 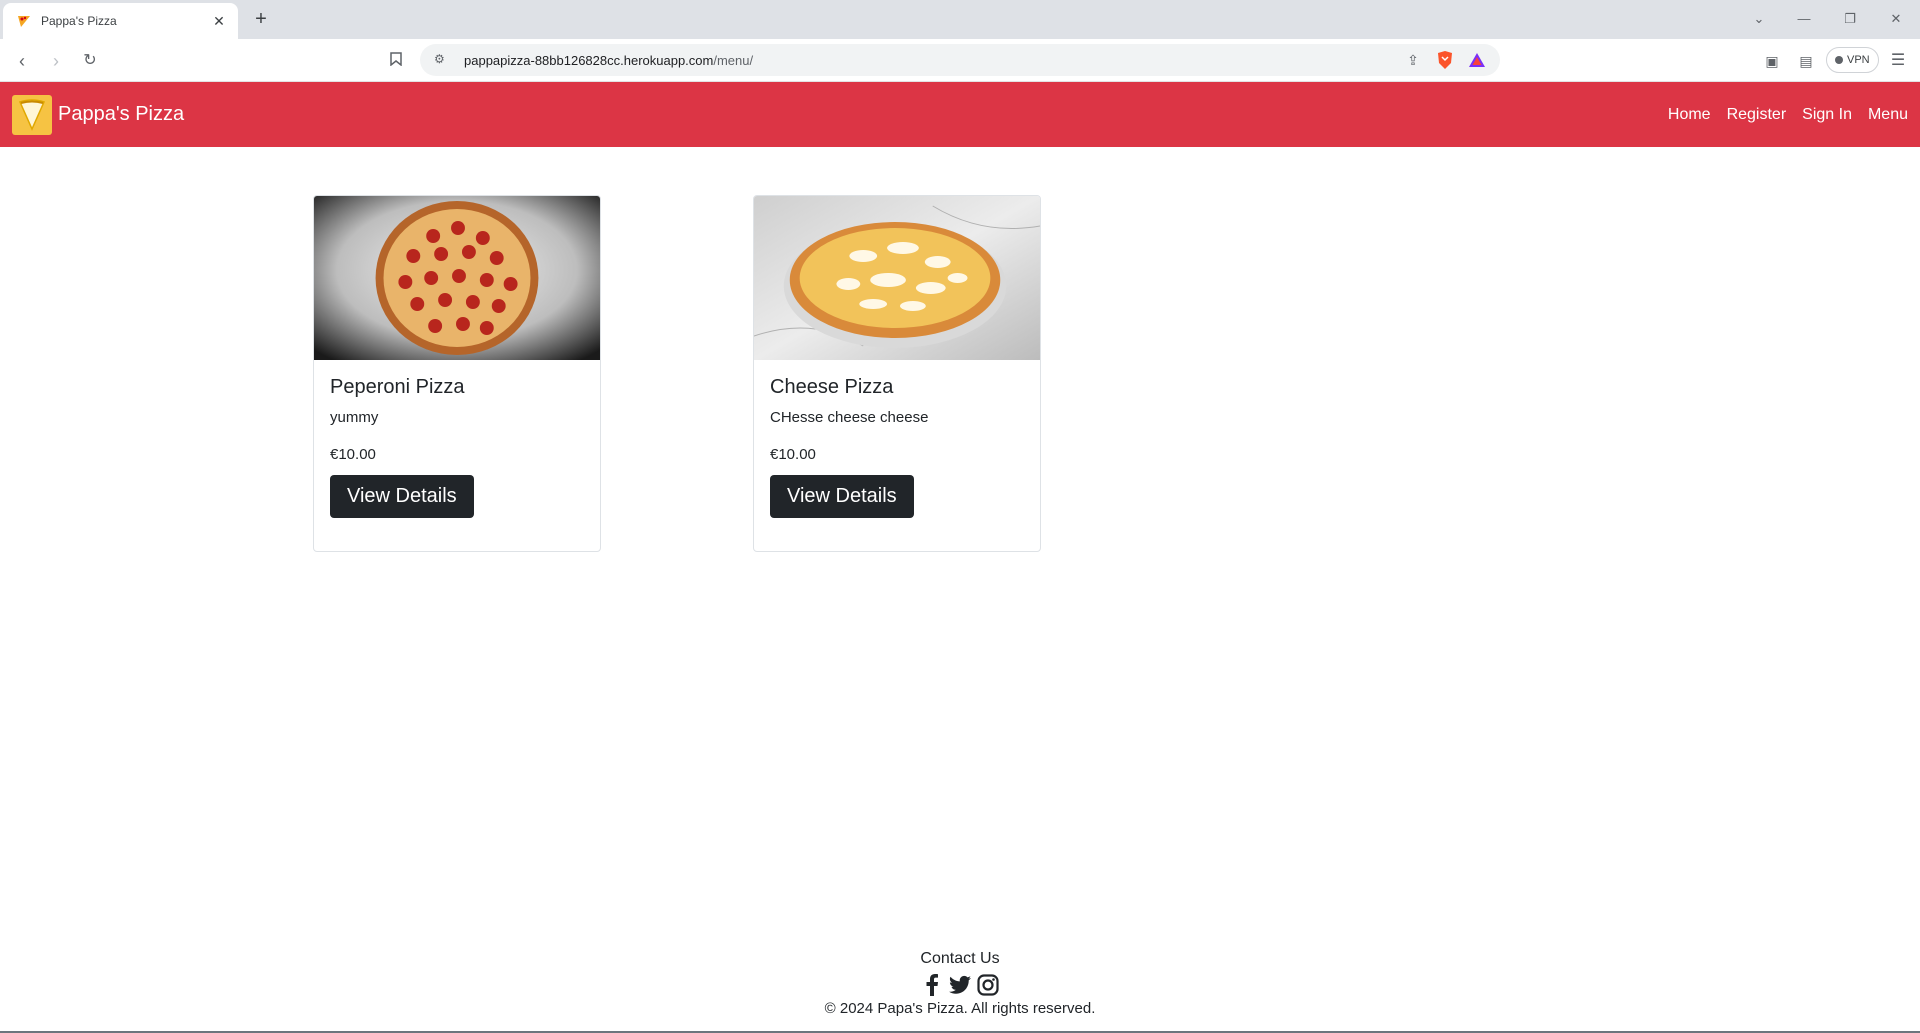 I want to click on nav-link-register: Register, so click(x=1757, y=115).